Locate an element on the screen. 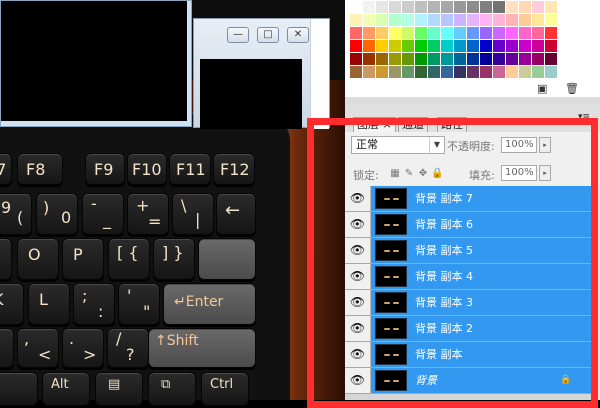 The image size is (600, 408). background-window: — □ ✕ is located at coordinates (261, 73).